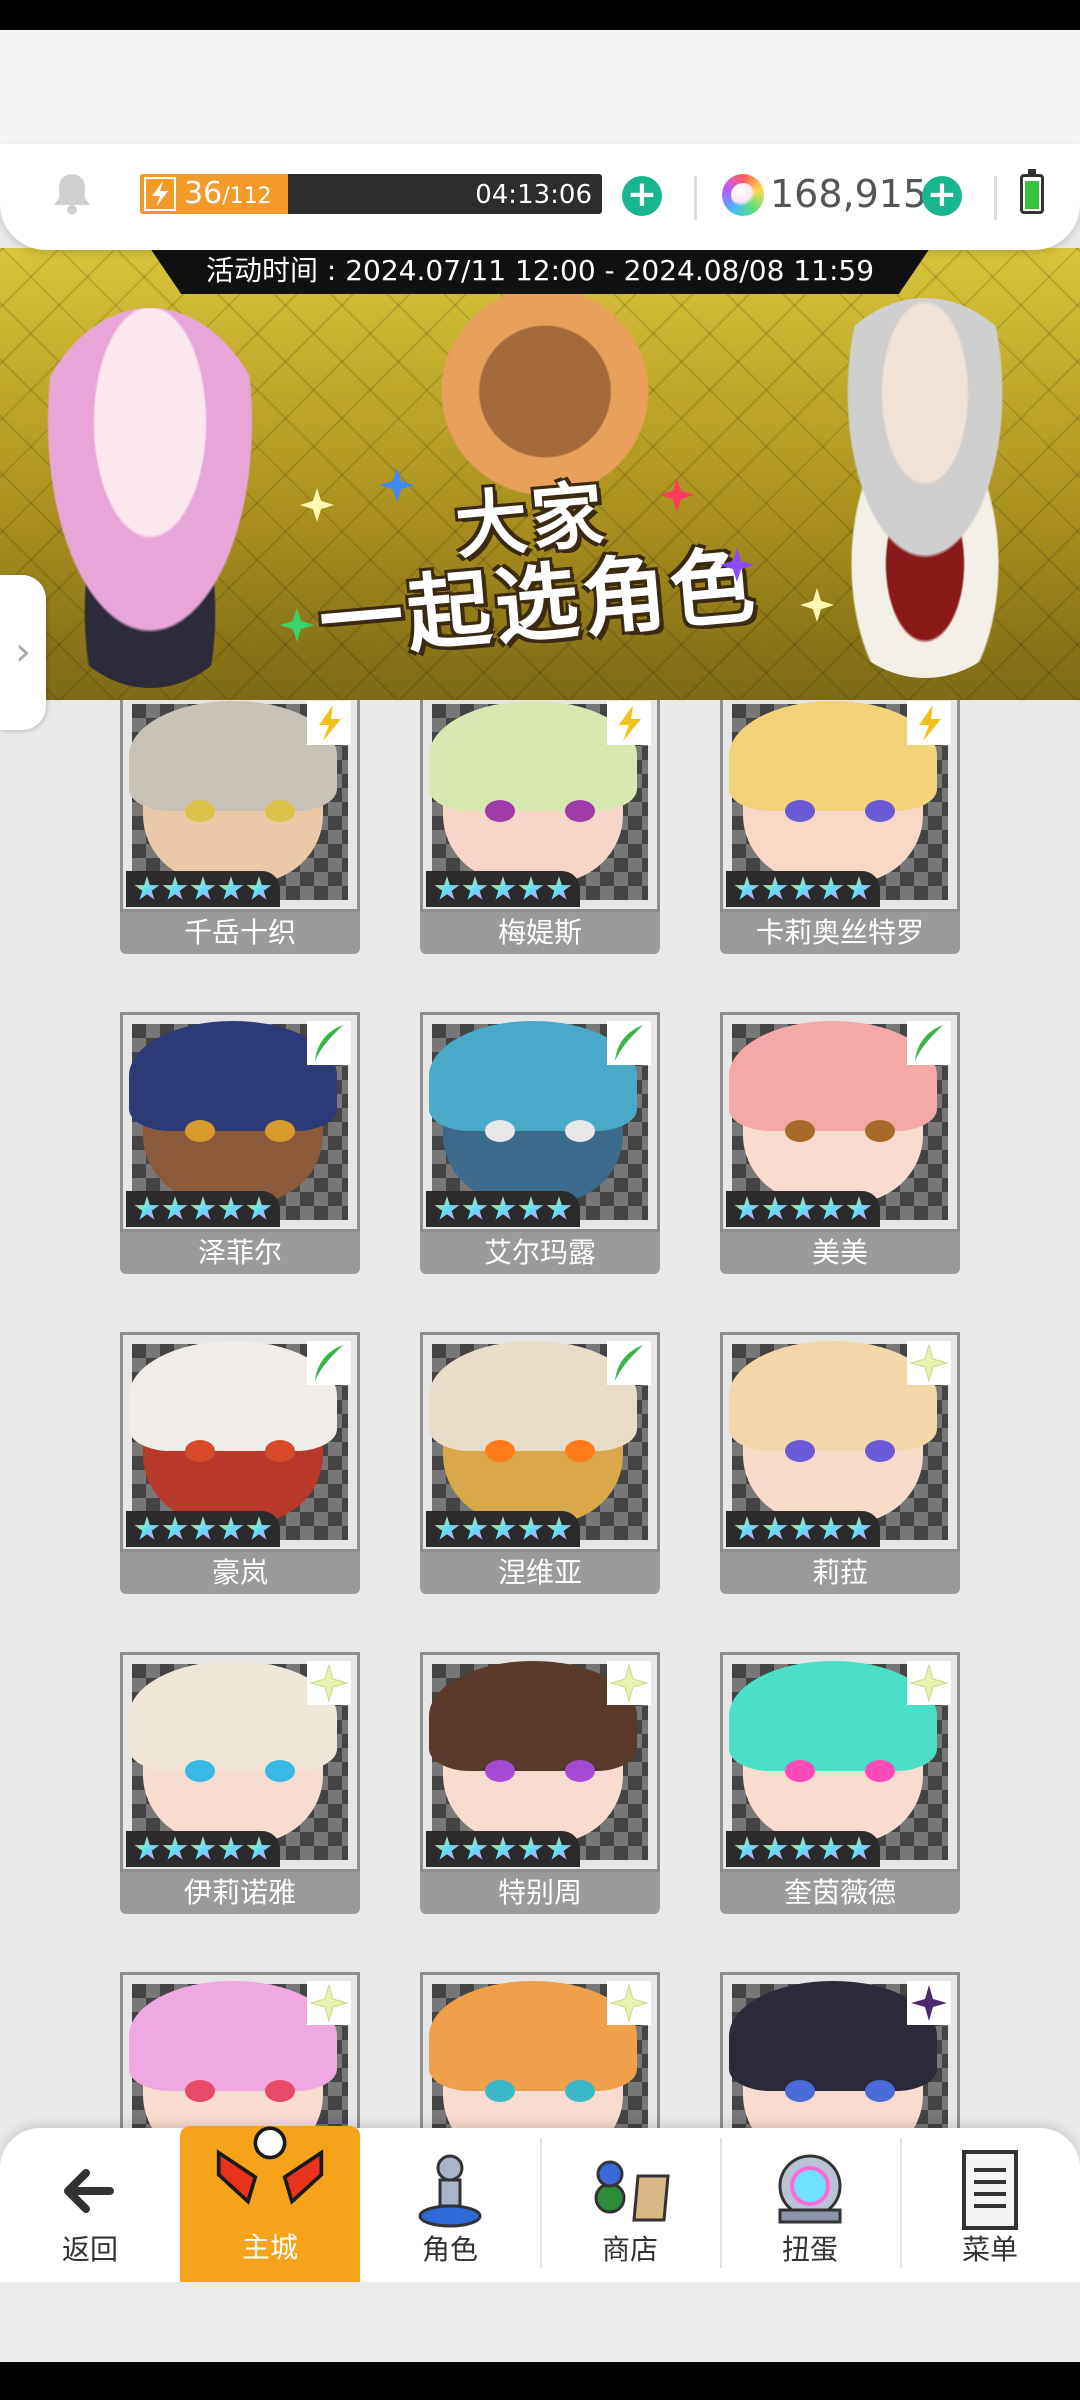 Image resolution: width=1080 pixels, height=2400 pixels. Describe the element at coordinates (240, 1573) in the screenshot. I see `character-name: 豪岚` at that location.